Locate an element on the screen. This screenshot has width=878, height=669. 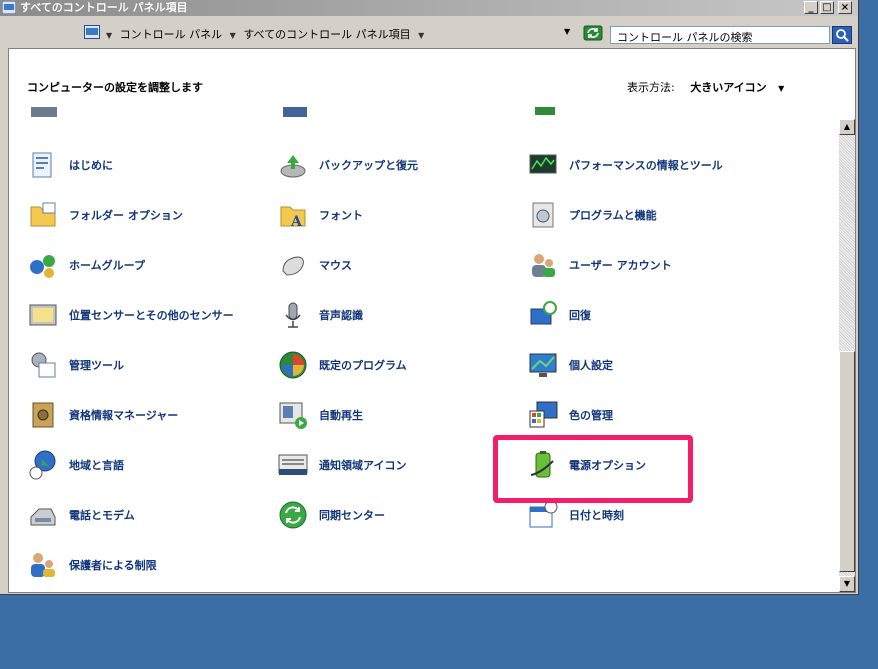
item-label: 音声認識 is located at coordinates (341, 315).